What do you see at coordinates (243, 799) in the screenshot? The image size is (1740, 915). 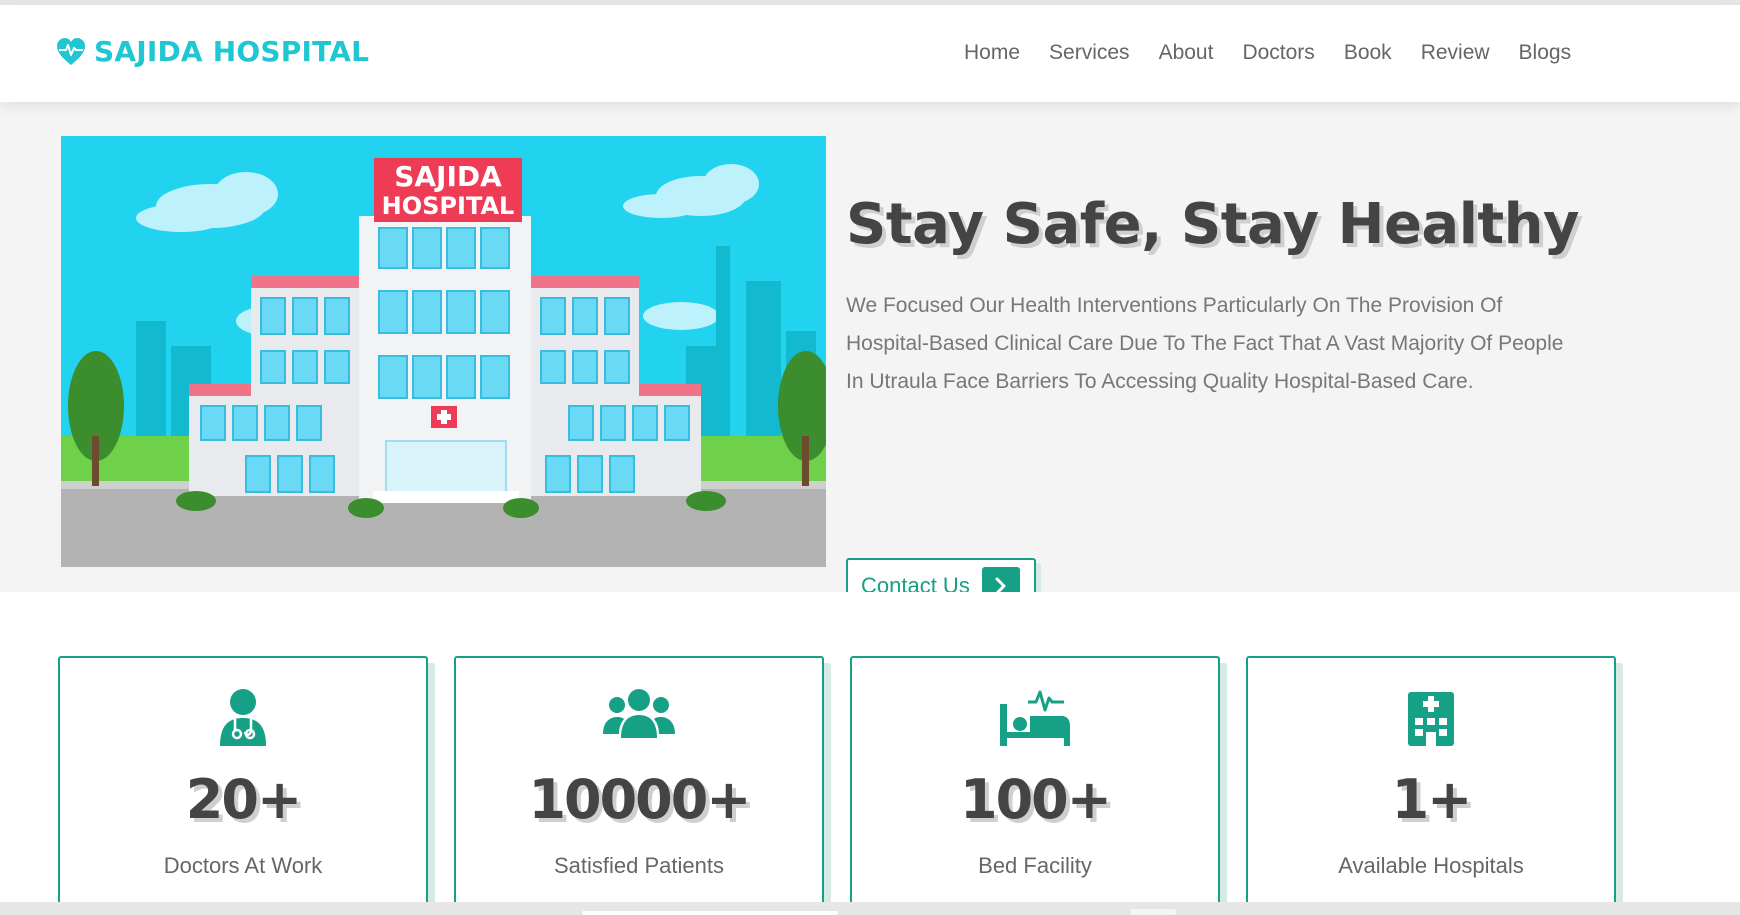 I see `stat-value: 20+` at bounding box center [243, 799].